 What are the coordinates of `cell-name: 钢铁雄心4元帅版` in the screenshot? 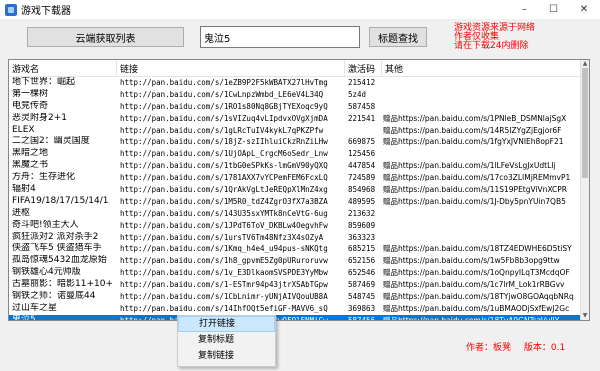 It's located at (46, 272).